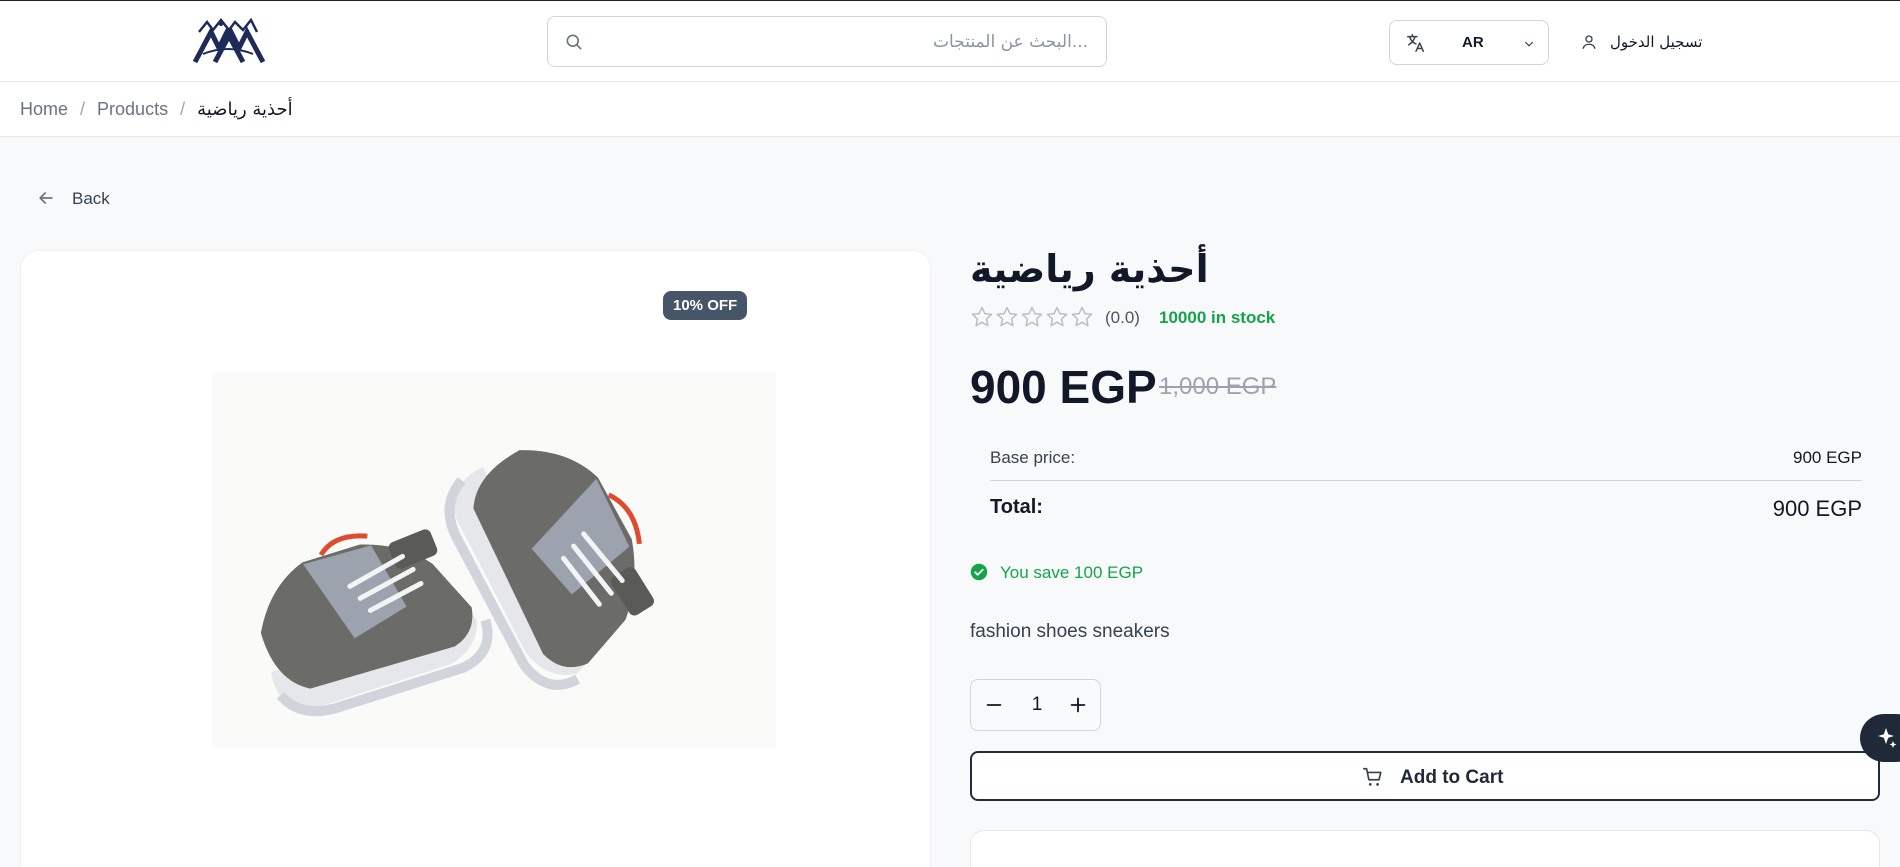 The height and width of the screenshot is (867, 1900). What do you see at coordinates (1452, 777) in the screenshot?
I see `add-to-cart-label: Add to Cart` at bounding box center [1452, 777].